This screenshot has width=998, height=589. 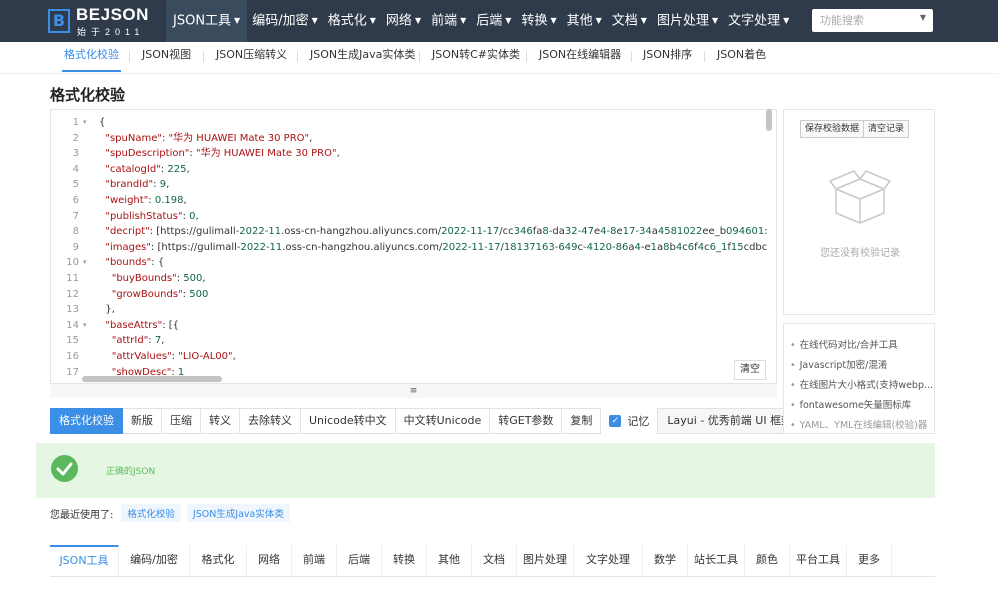 I want to click on nav-item-convert: 转换 ▼, so click(x=538, y=21).